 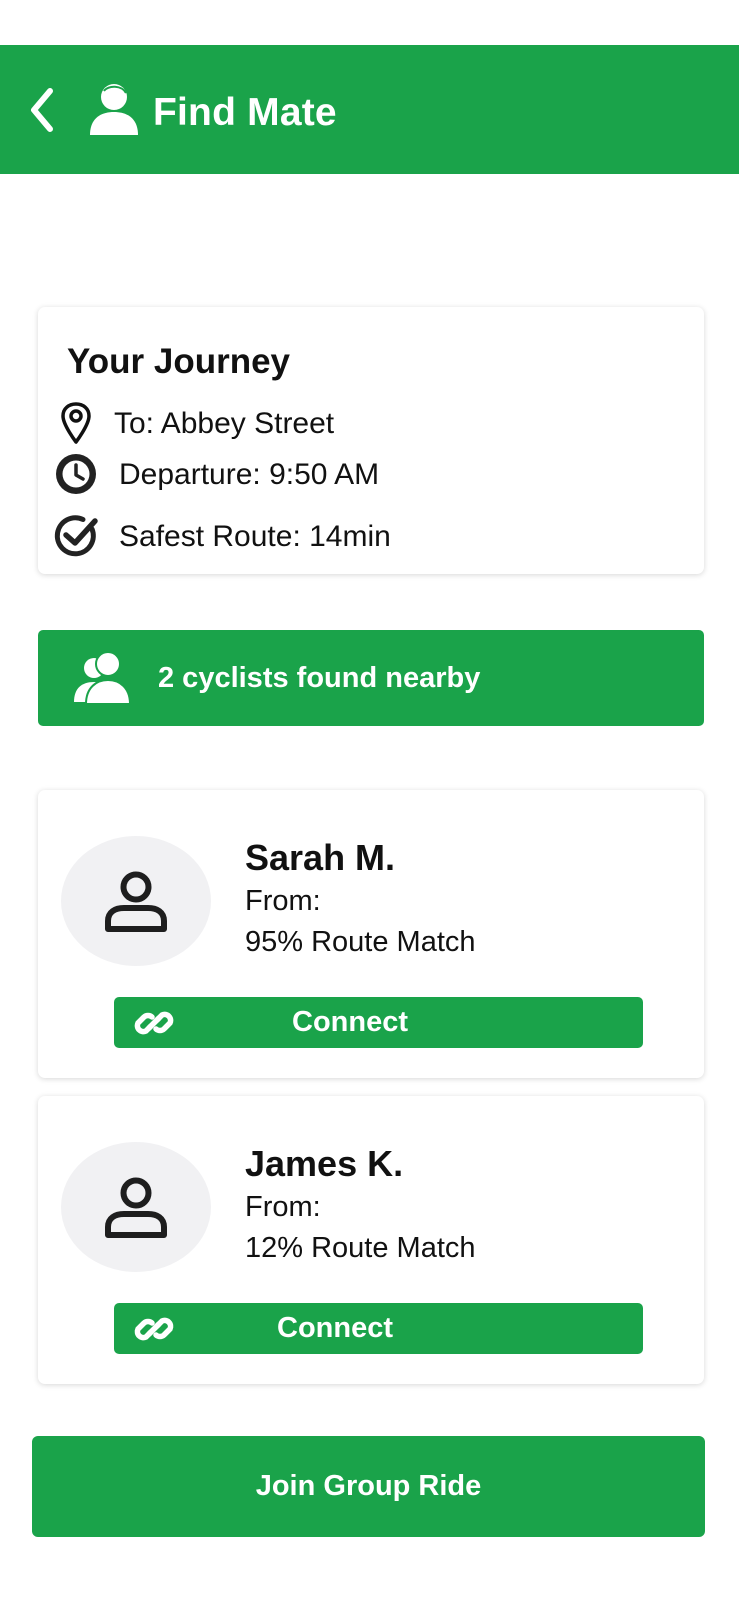 What do you see at coordinates (319, 678) in the screenshot?
I see `cyclists-found-text: 2 cyclists found nearby` at bounding box center [319, 678].